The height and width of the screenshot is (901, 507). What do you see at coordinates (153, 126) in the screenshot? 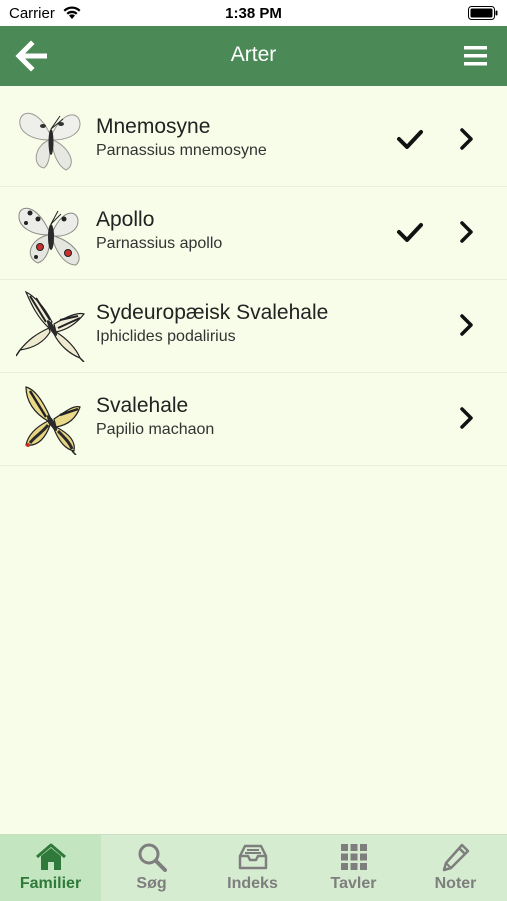
I see `species-name: Mnemosyne` at bounding box center [153, 126].